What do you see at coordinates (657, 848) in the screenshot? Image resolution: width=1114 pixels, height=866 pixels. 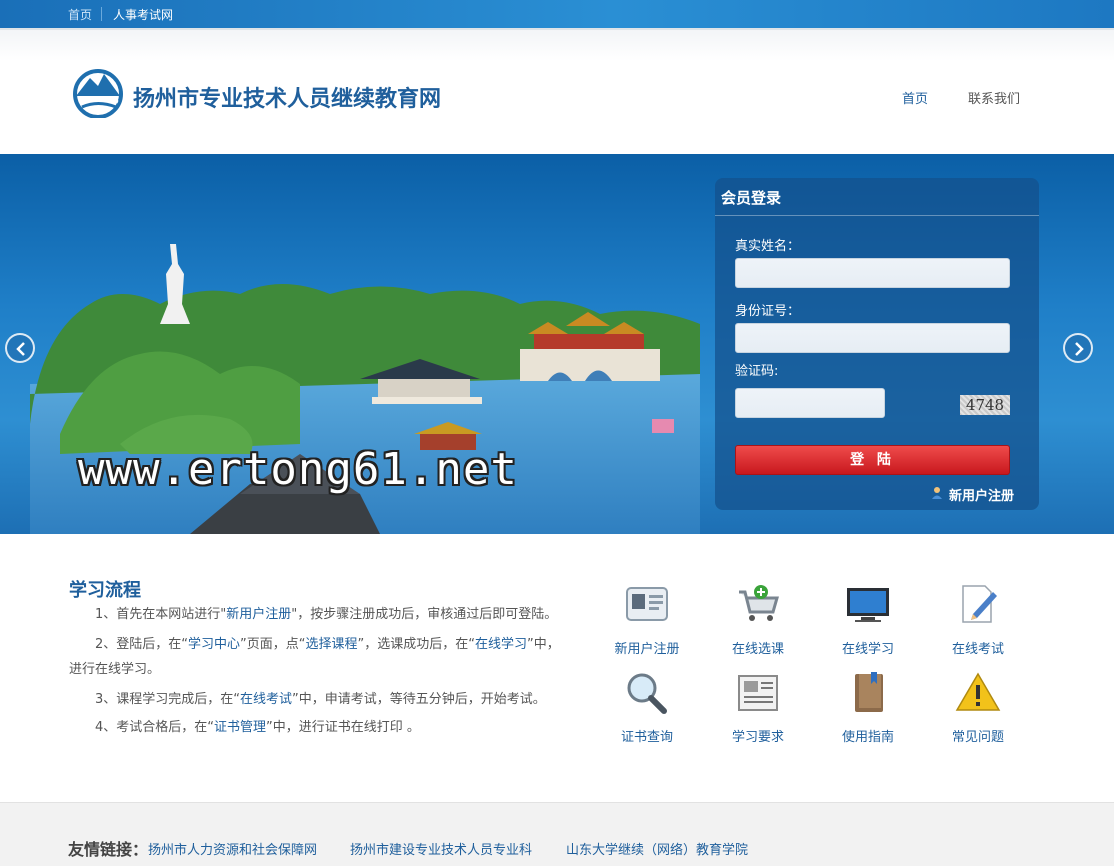 I see `friend-link-shandong-university: 山东大学继续（网络）教育学院` at bounding box center [657, 848].